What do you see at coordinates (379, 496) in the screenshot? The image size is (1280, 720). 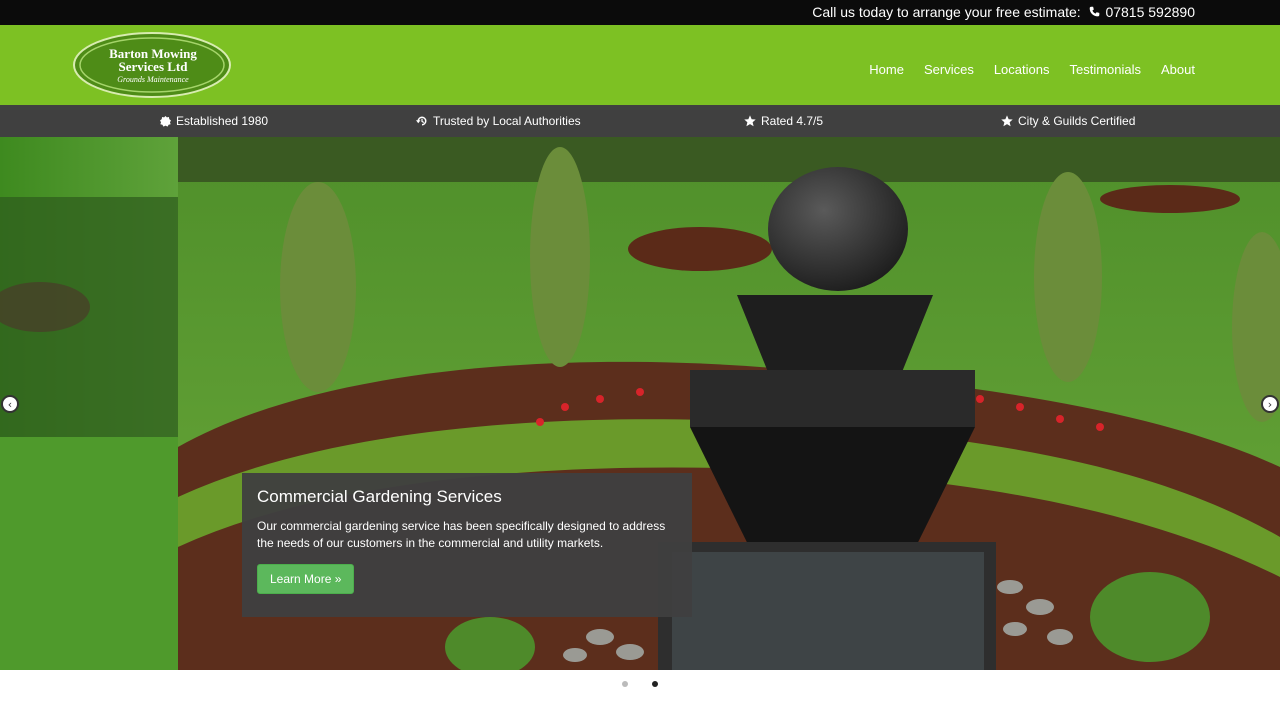 I see `caption-title: Commercial Gardening Services` at bounding box center [379, 496].